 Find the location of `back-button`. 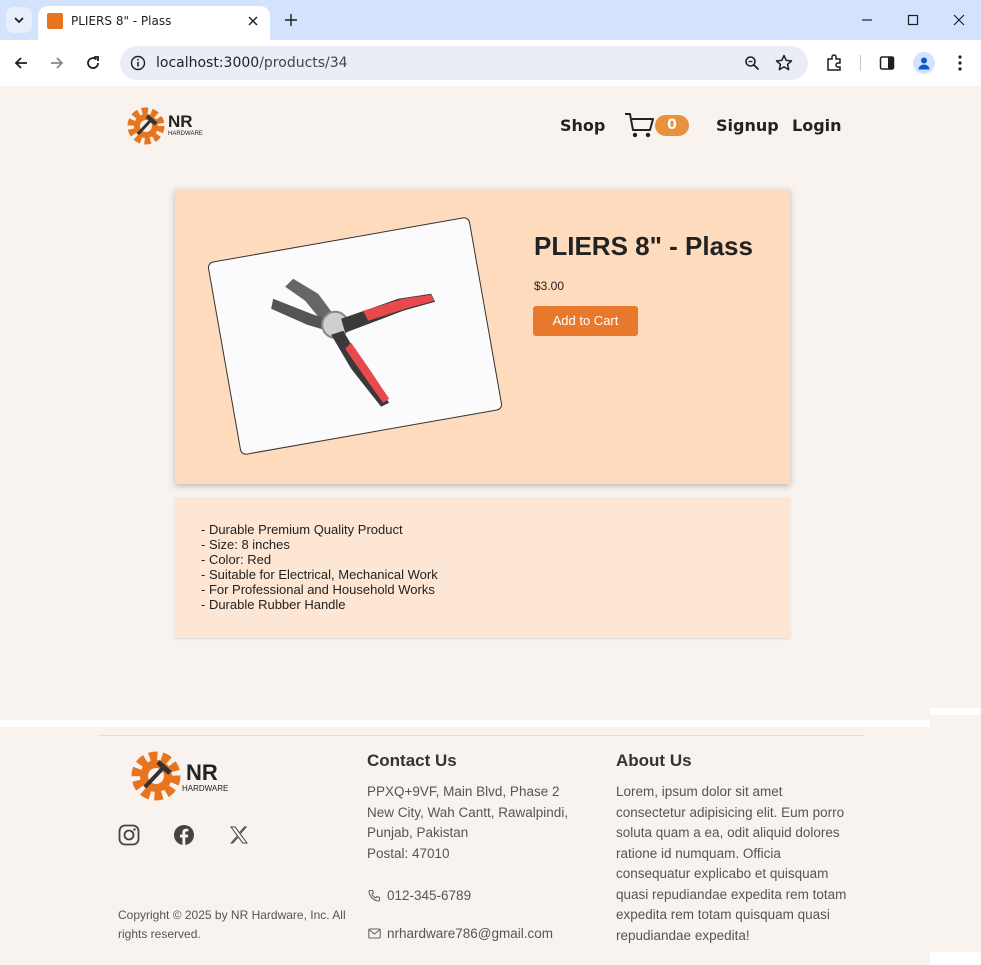

back-button is located at coordinates (21, 63).